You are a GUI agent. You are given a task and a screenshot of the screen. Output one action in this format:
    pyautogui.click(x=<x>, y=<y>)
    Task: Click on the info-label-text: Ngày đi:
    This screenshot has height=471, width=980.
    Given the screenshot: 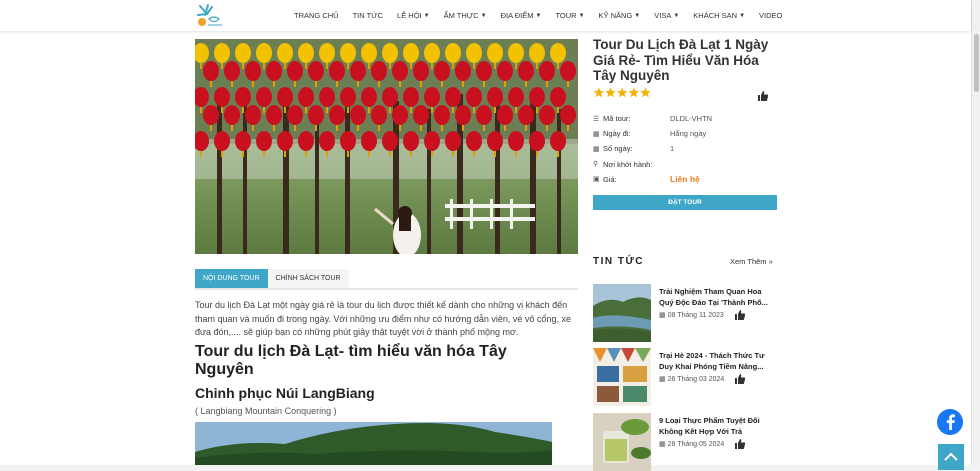 What is the action you would take?
    pyautogui.click(x=617, y=134)
    